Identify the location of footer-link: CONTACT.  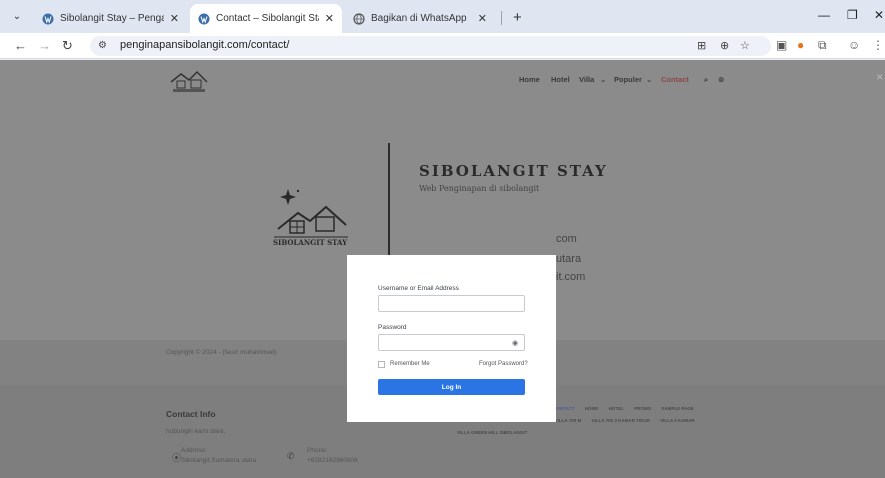
(564, 408).